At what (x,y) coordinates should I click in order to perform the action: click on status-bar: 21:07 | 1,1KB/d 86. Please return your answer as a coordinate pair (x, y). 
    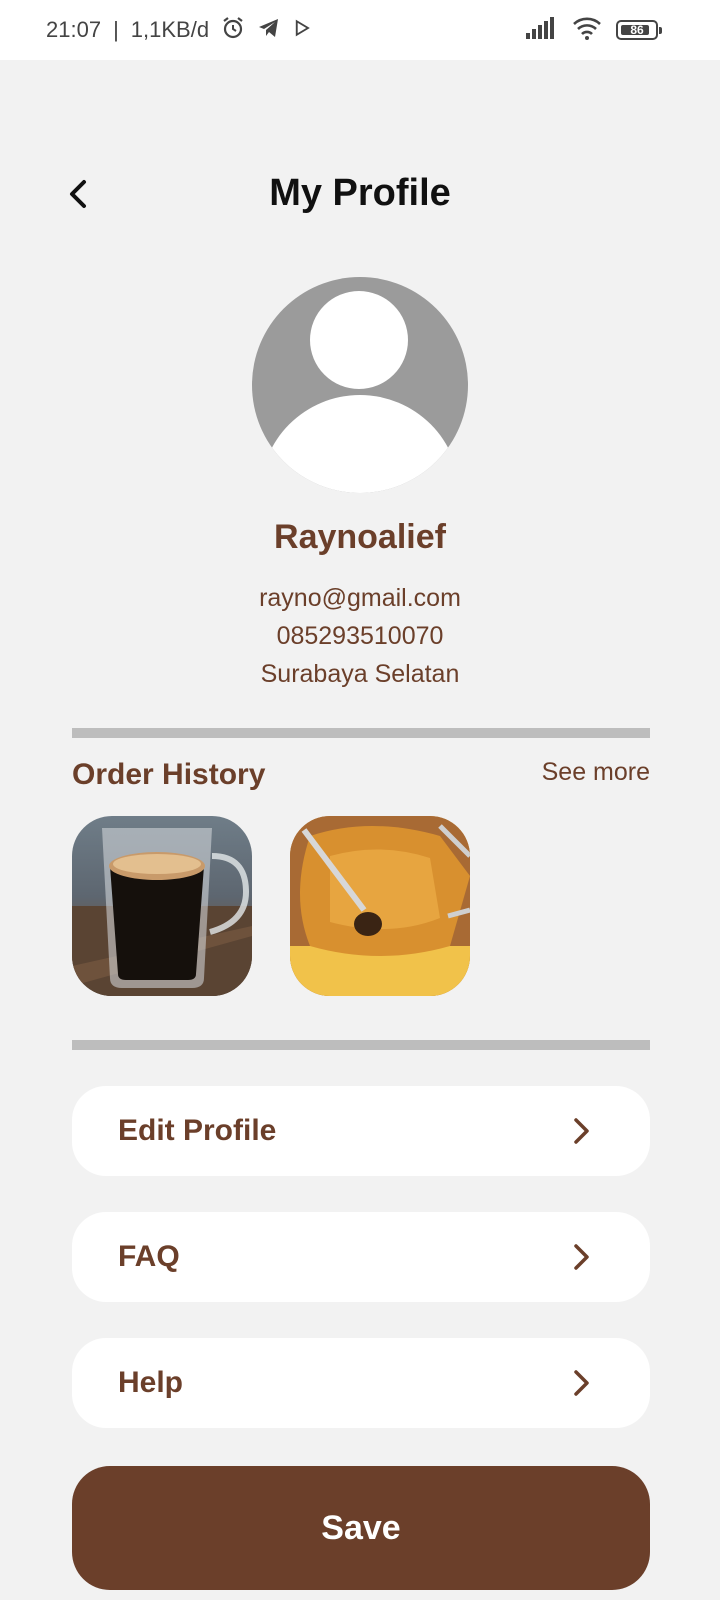
    Looking at the image, I should click on (360, 30).